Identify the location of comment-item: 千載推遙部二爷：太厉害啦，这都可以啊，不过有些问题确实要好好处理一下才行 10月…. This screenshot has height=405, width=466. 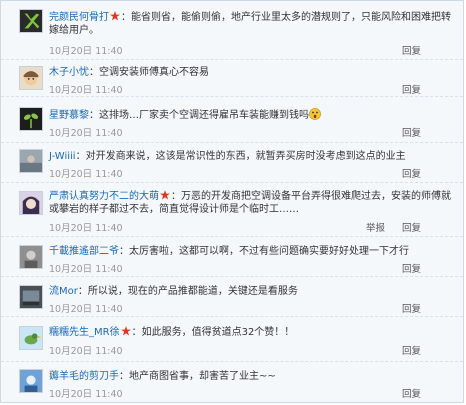
(232, 257).